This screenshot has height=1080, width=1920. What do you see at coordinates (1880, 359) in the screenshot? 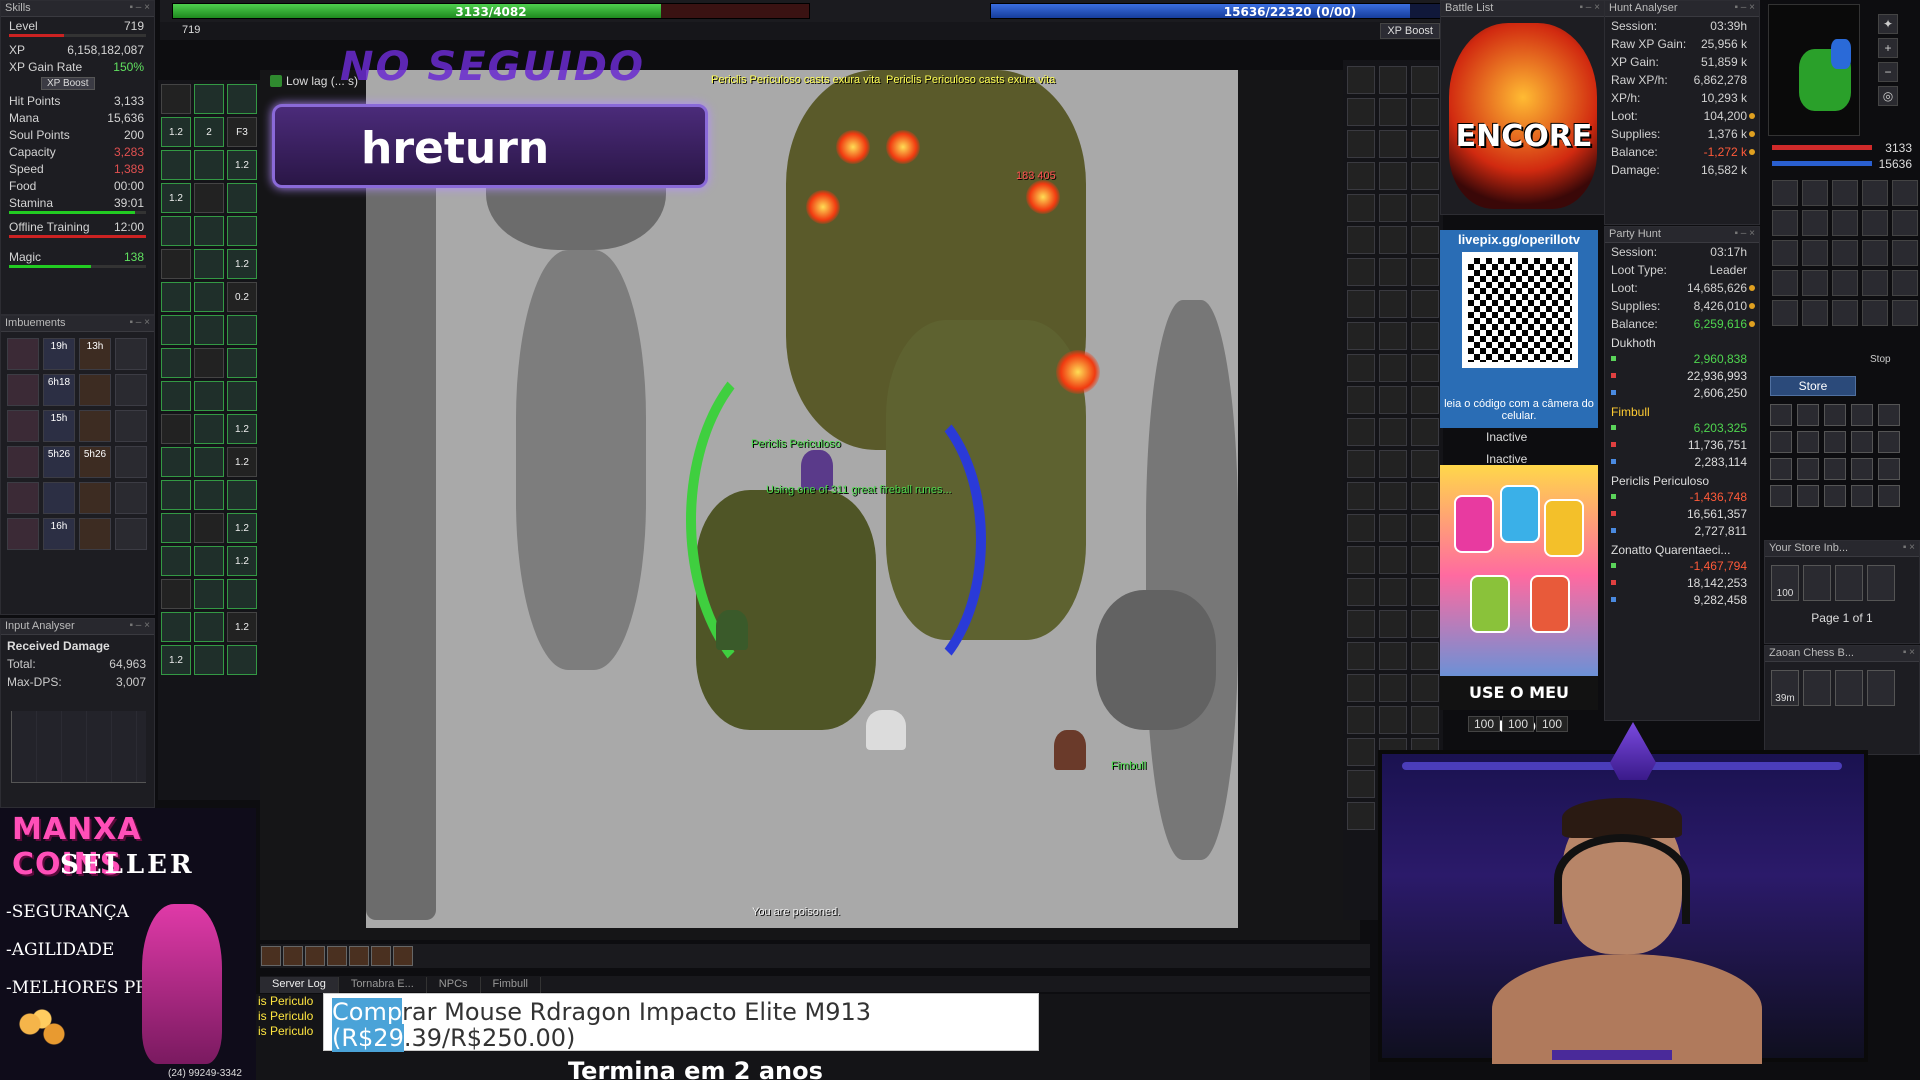
I see `stop-button: Stop` at bounding box center [1880, 359].